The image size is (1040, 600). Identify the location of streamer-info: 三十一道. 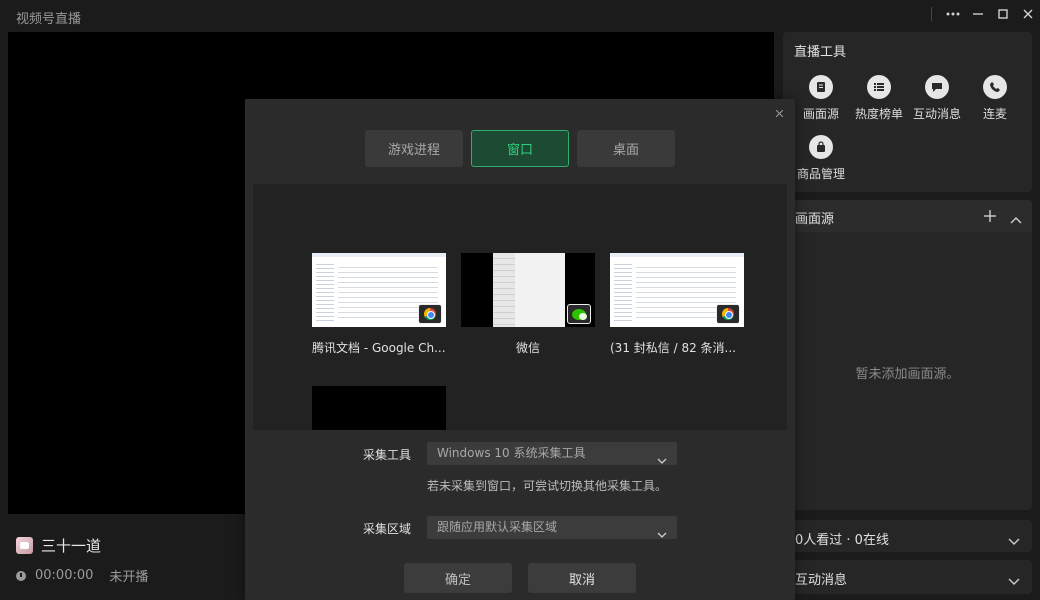
(58, 545).